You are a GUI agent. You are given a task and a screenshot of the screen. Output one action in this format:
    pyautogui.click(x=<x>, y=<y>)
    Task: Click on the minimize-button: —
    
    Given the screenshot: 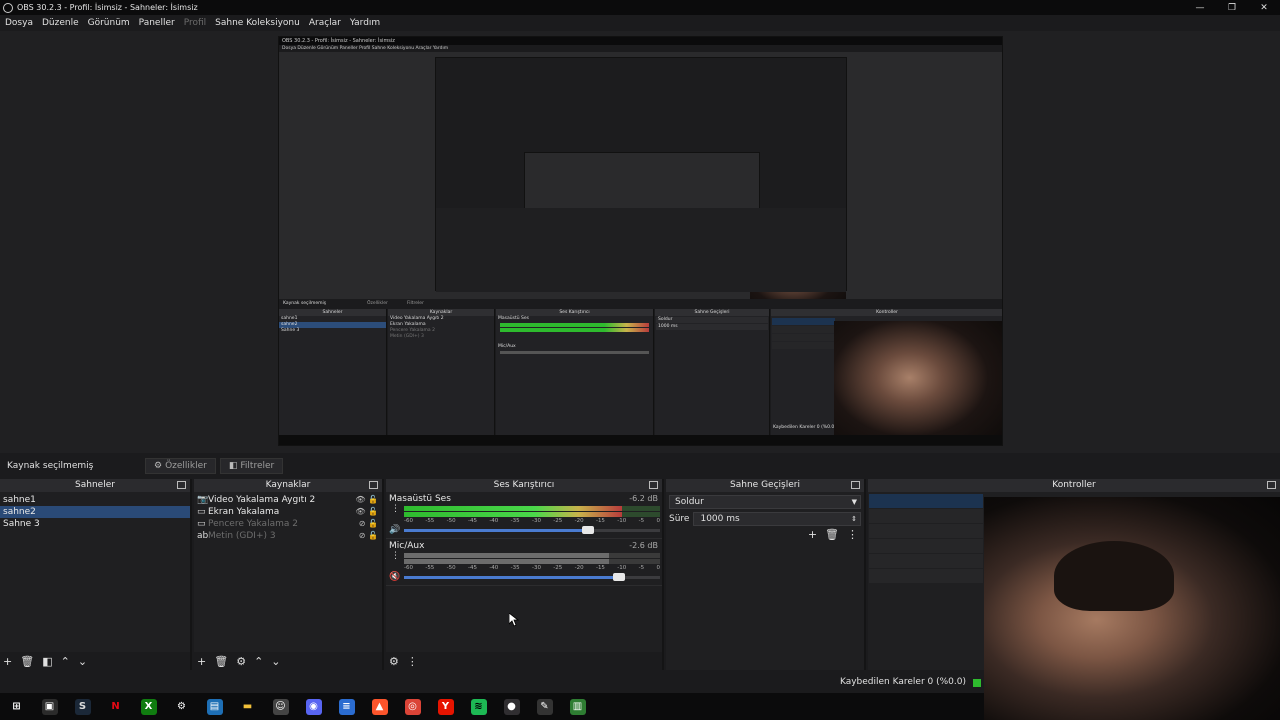 What is the action you would take?
    pyautogui.click(x=1200, y=8)
    